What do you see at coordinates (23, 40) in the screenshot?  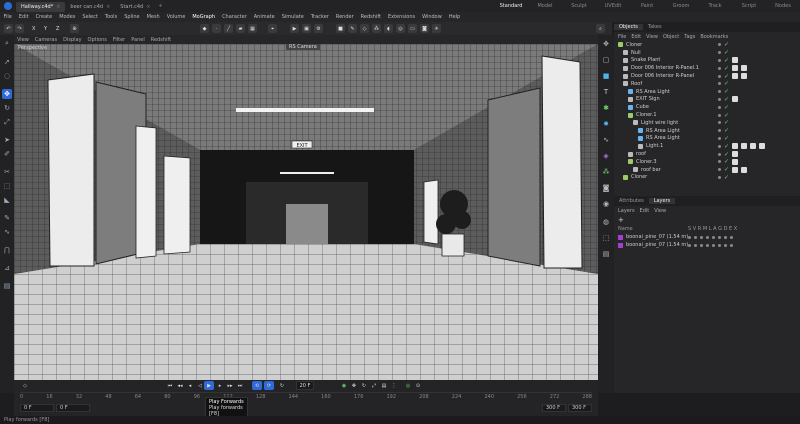 I see `viewport-menu-view: View` at bounding box center [23, 40].